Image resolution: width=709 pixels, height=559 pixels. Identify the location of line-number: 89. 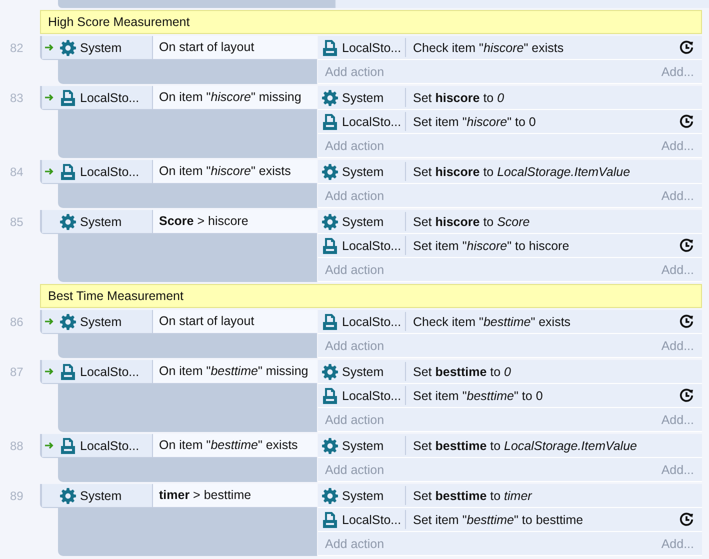
(17, 496).